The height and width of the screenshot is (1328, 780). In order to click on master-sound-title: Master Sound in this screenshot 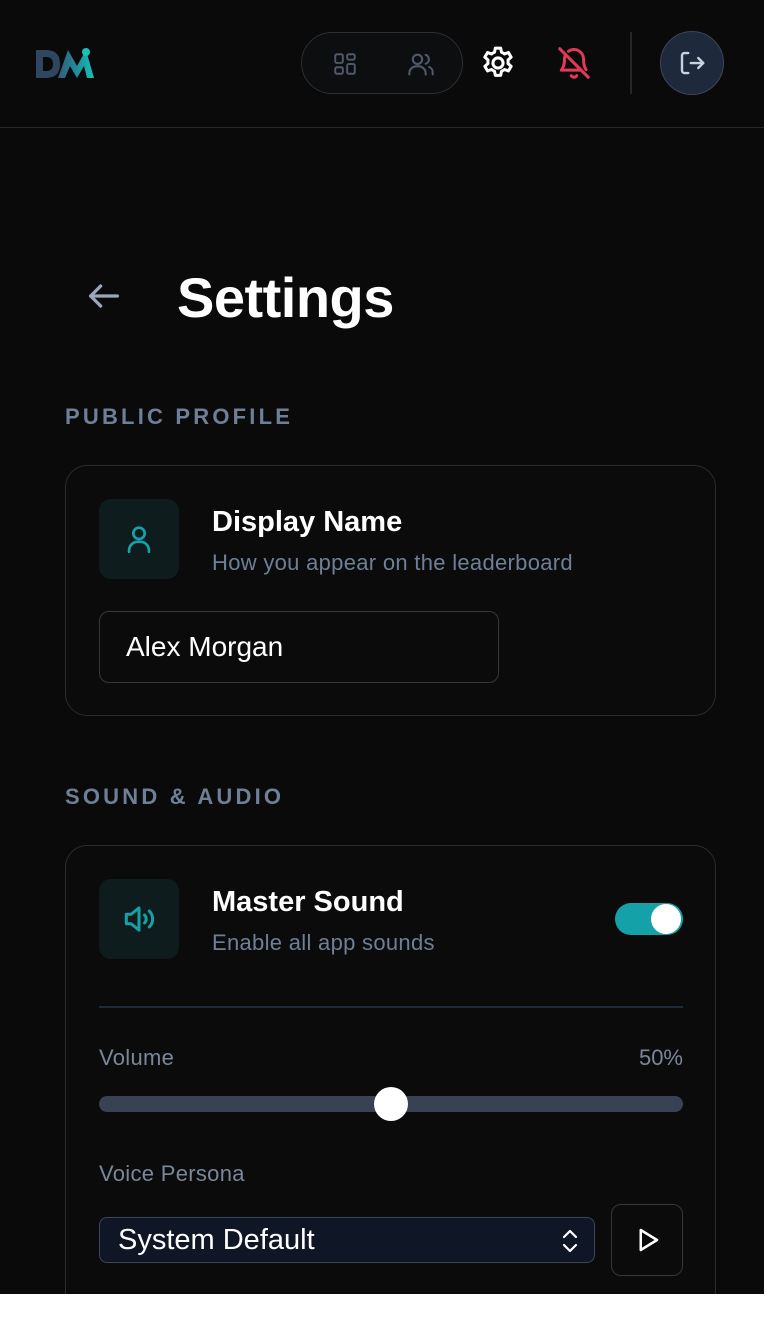, I will do `click(308, 902)`.